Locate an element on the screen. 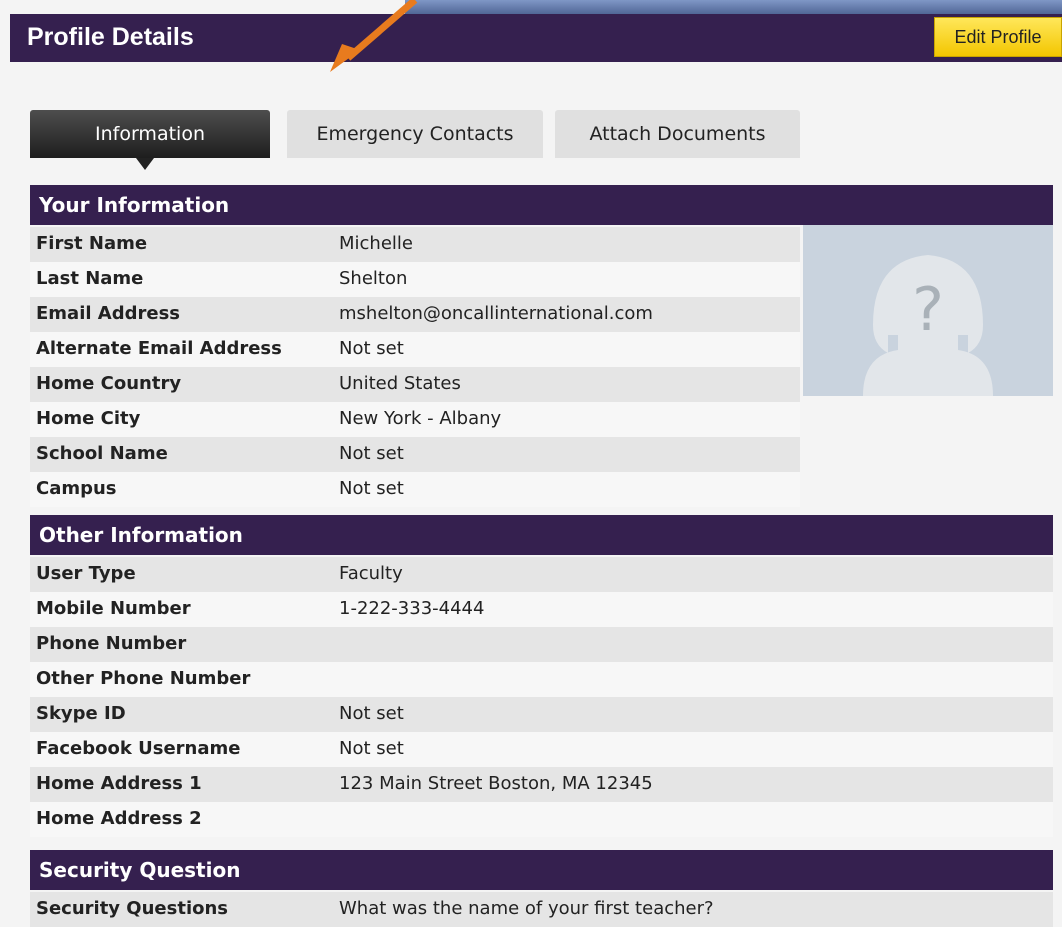  avatar: ? is located at coordinates (928, 310).